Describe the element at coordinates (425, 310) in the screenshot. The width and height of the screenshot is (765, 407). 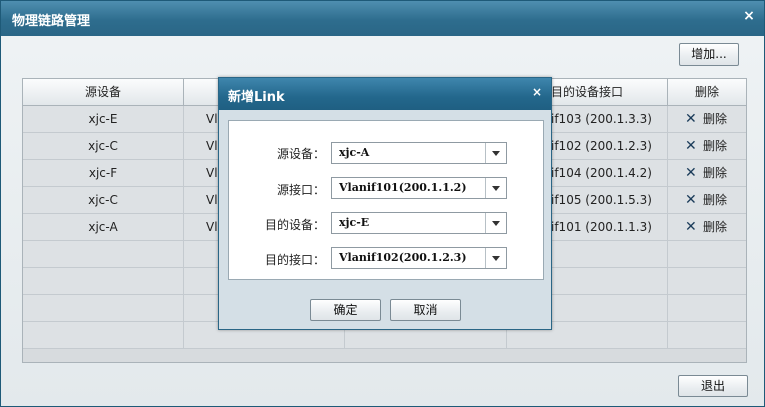
I see `cancel-button: 取消` at that location.